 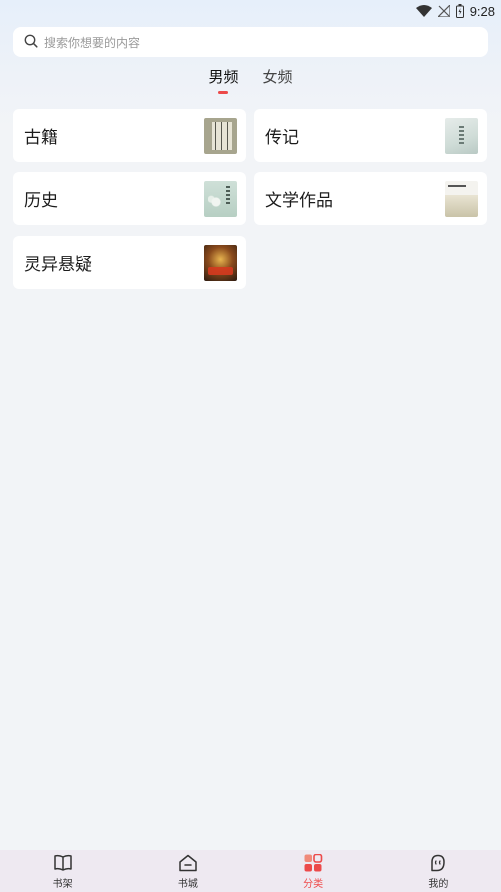 I want to click on status-bar: 9:28, so click(x=250, y=11).